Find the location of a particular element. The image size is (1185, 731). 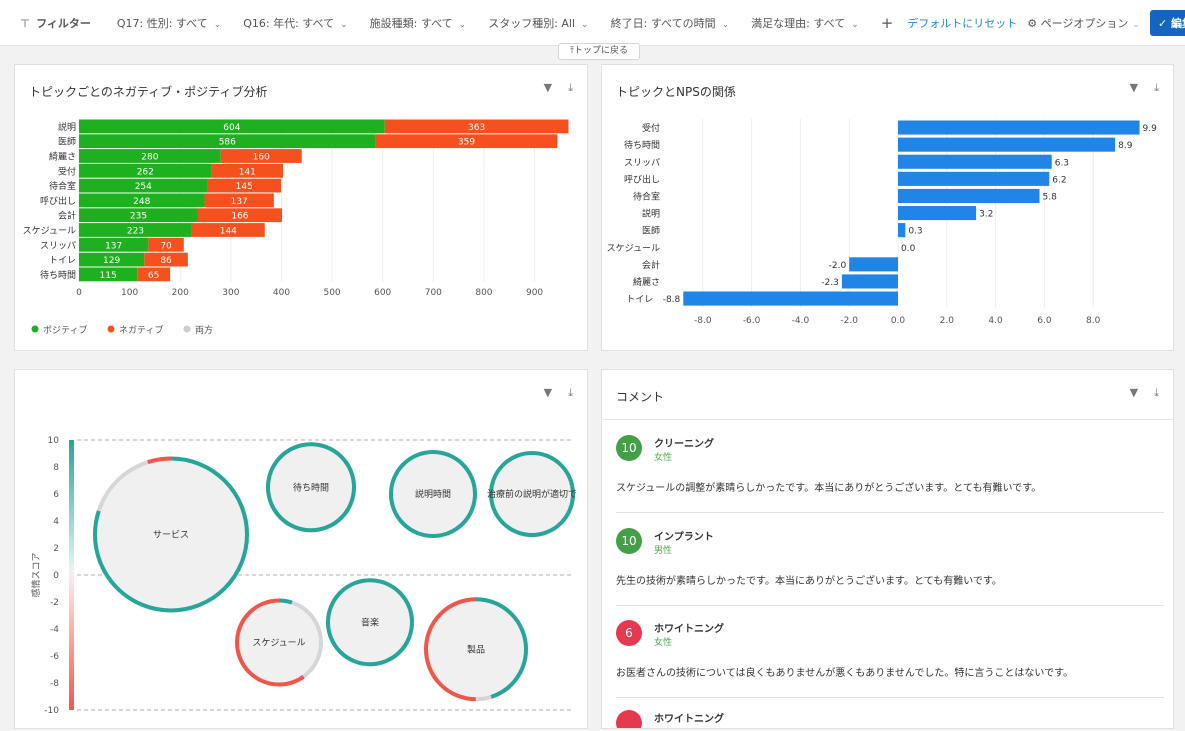

data-label: 0.3 is located at coordinates (915, 232).